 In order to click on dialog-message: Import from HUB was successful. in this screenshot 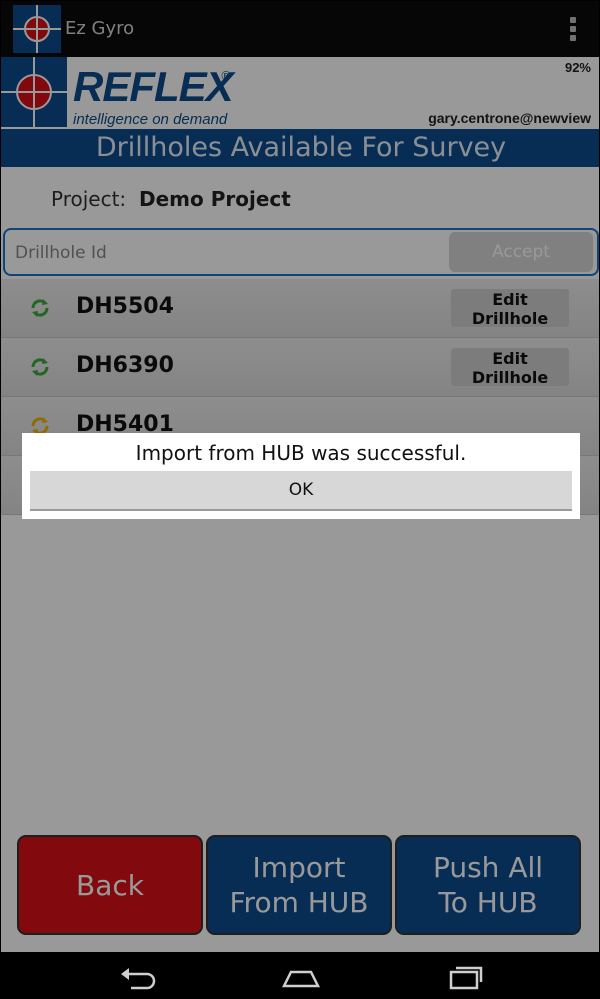, I will do `click(301, 453)`.